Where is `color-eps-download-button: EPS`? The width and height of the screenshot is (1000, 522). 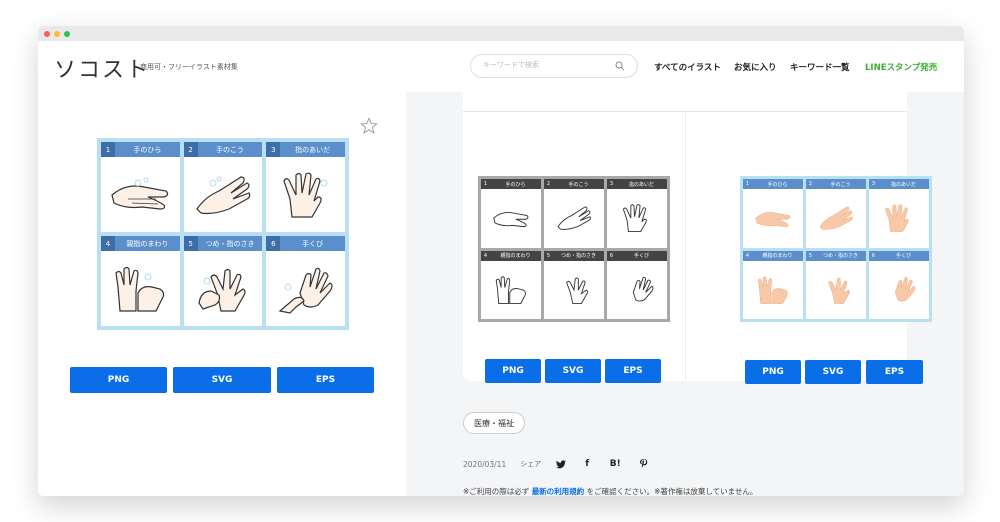 color-eps-download-button: EPS is located at coordinates (894, 372).